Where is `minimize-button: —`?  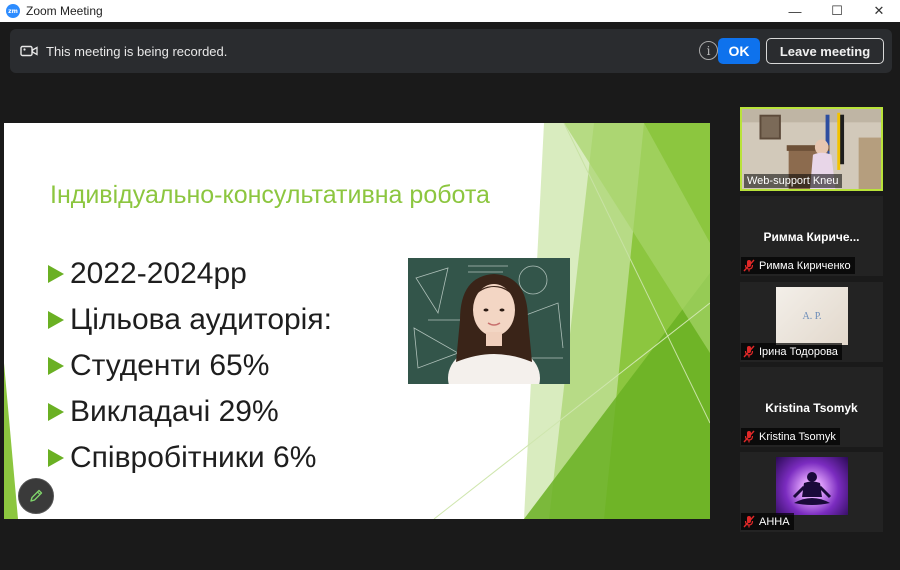
minimize-button: — is located at coordinates (795, 11).